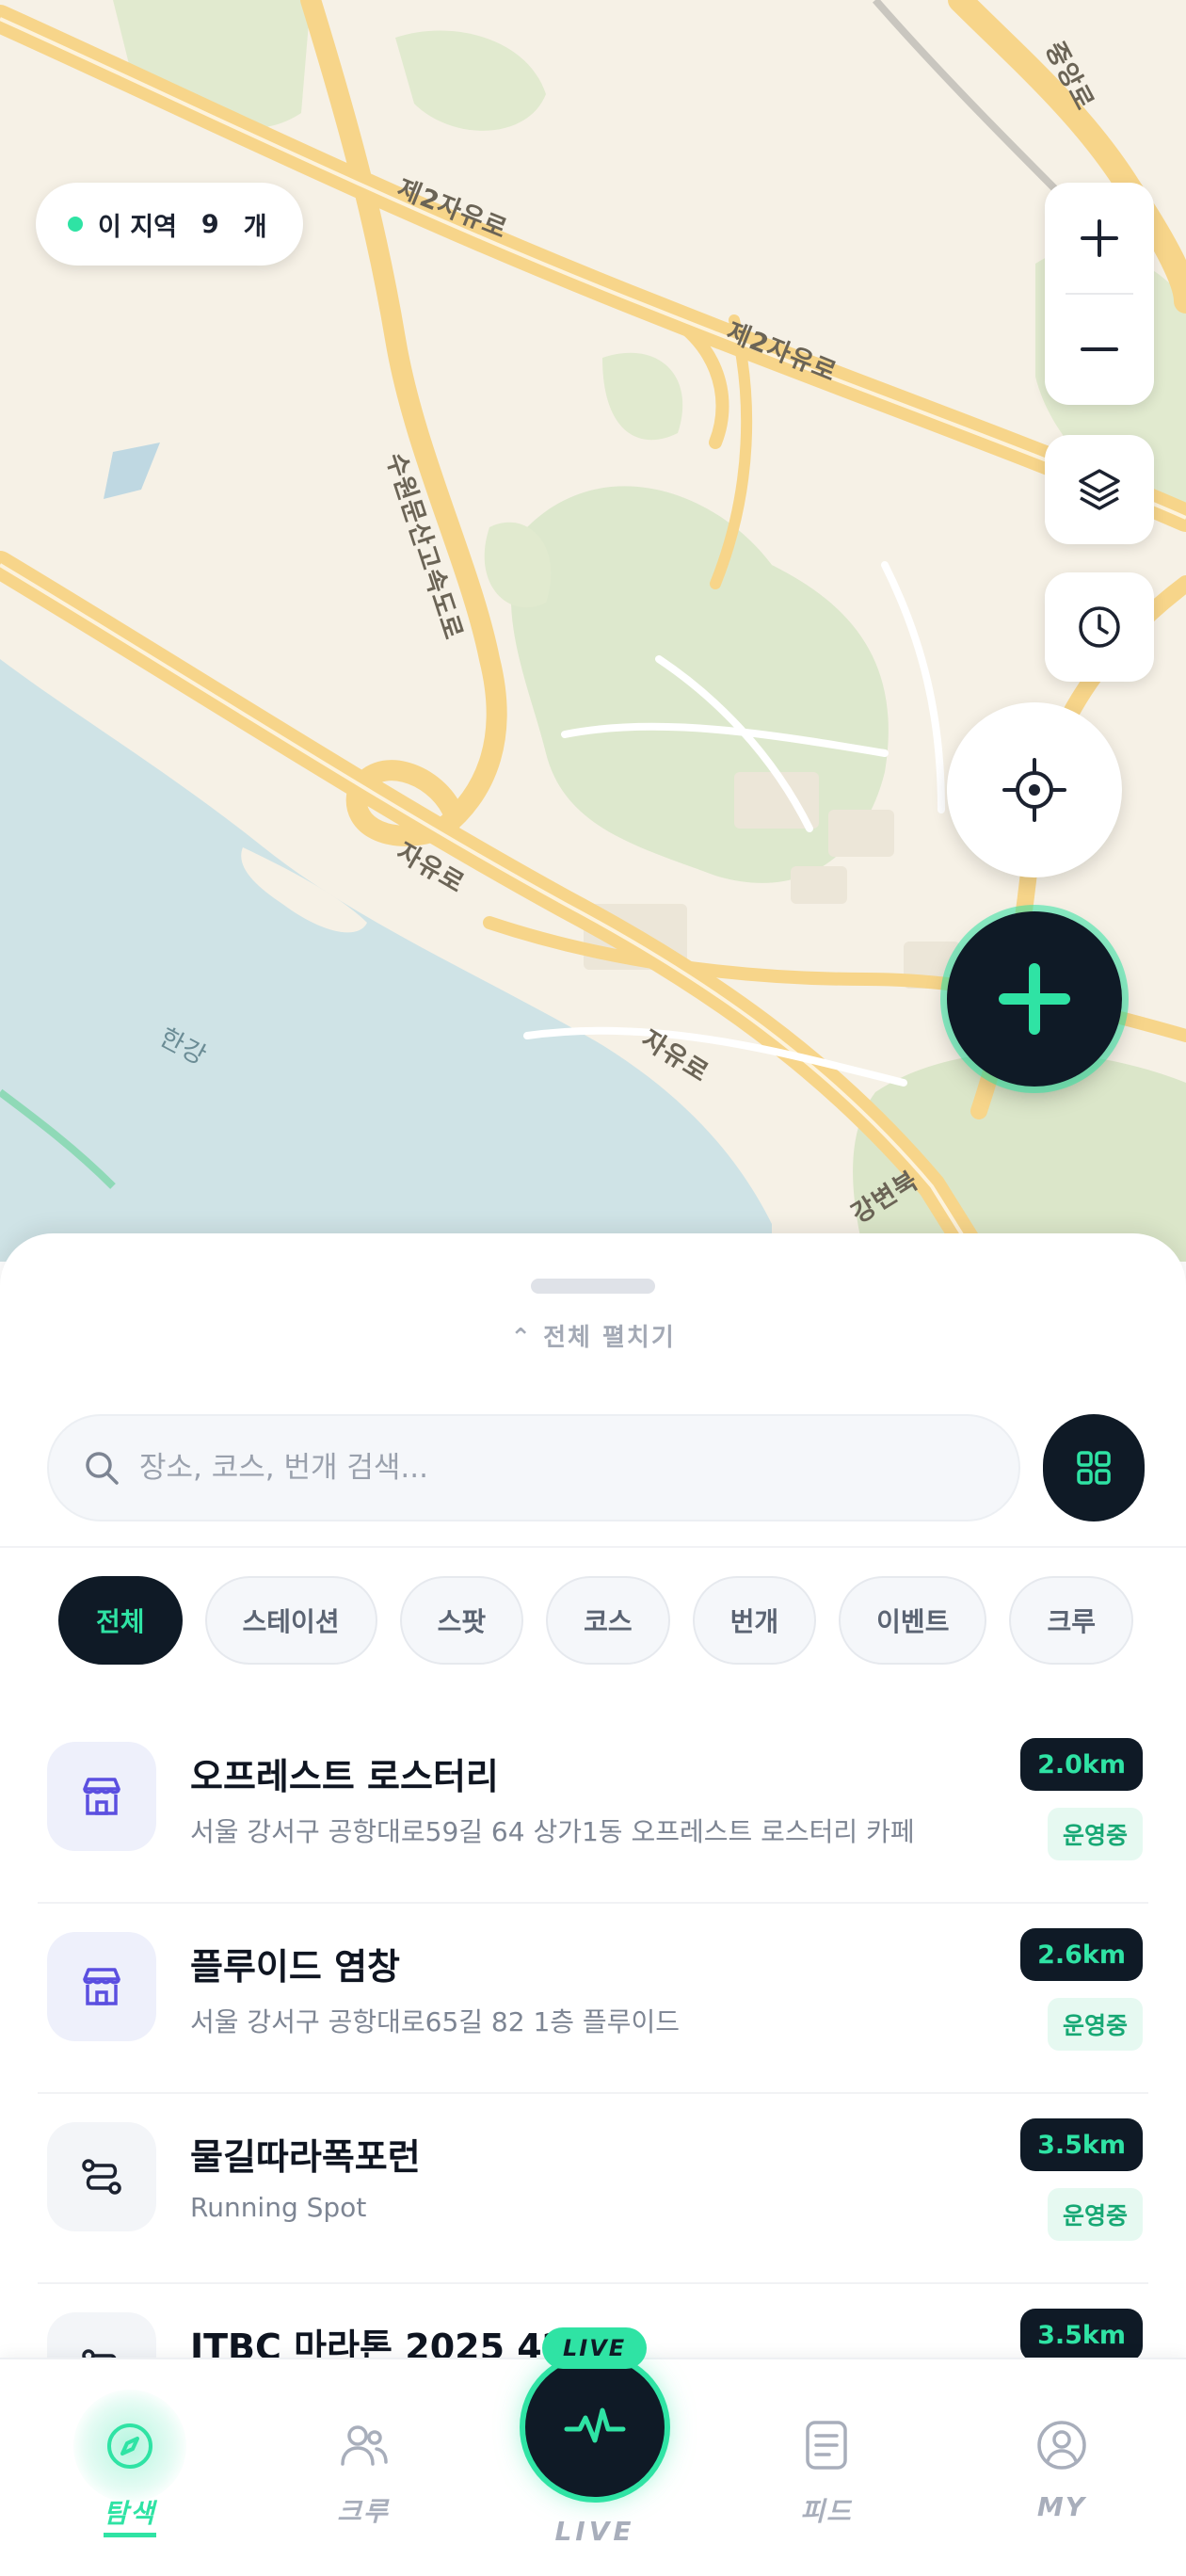 This screenshot has height=2576, width=1186. Describe the element at coordinates (593, 1335) in the screenshot. I see `expand-all-button: ⌃ 전체 펼치기` at that location.